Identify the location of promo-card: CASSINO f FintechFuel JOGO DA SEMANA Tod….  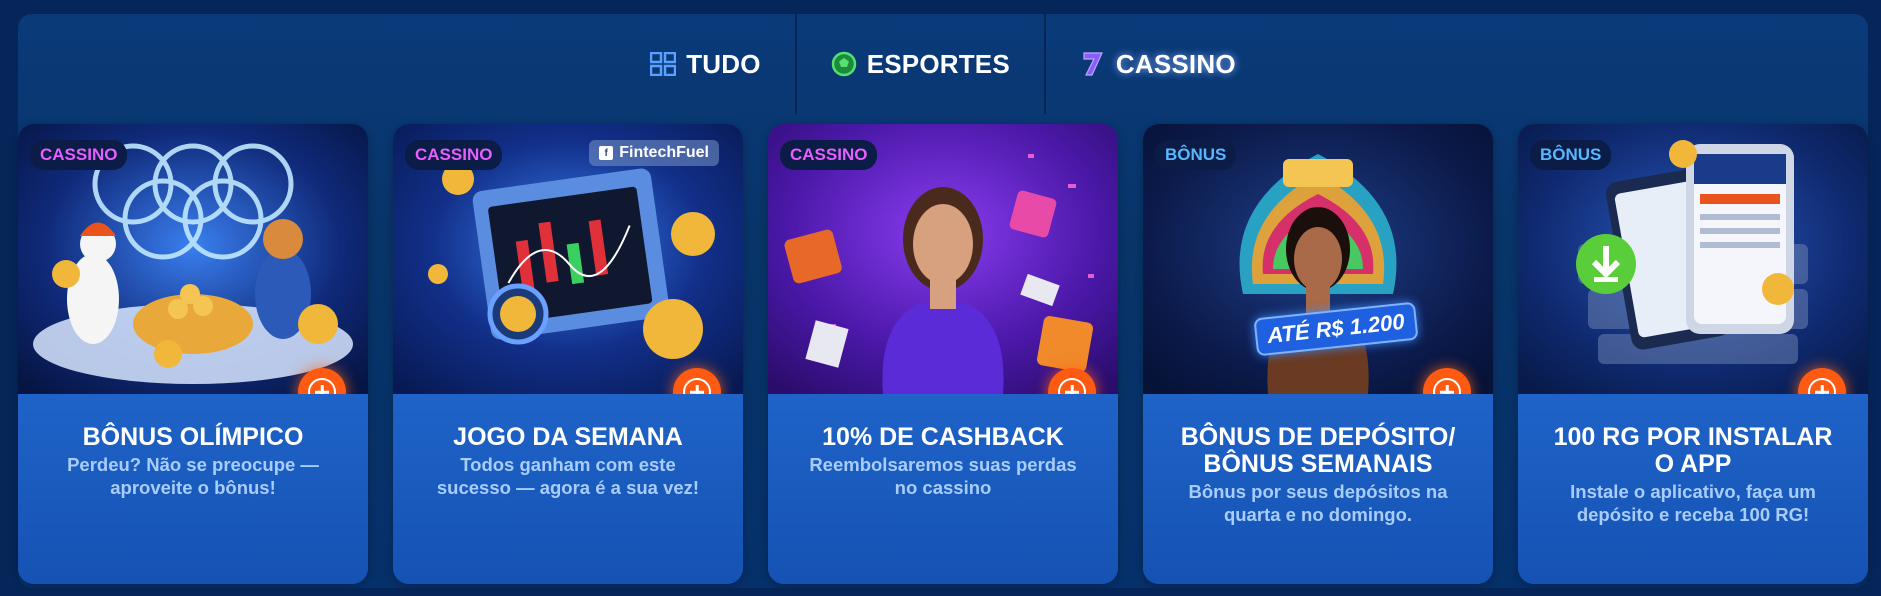
(568, 354).